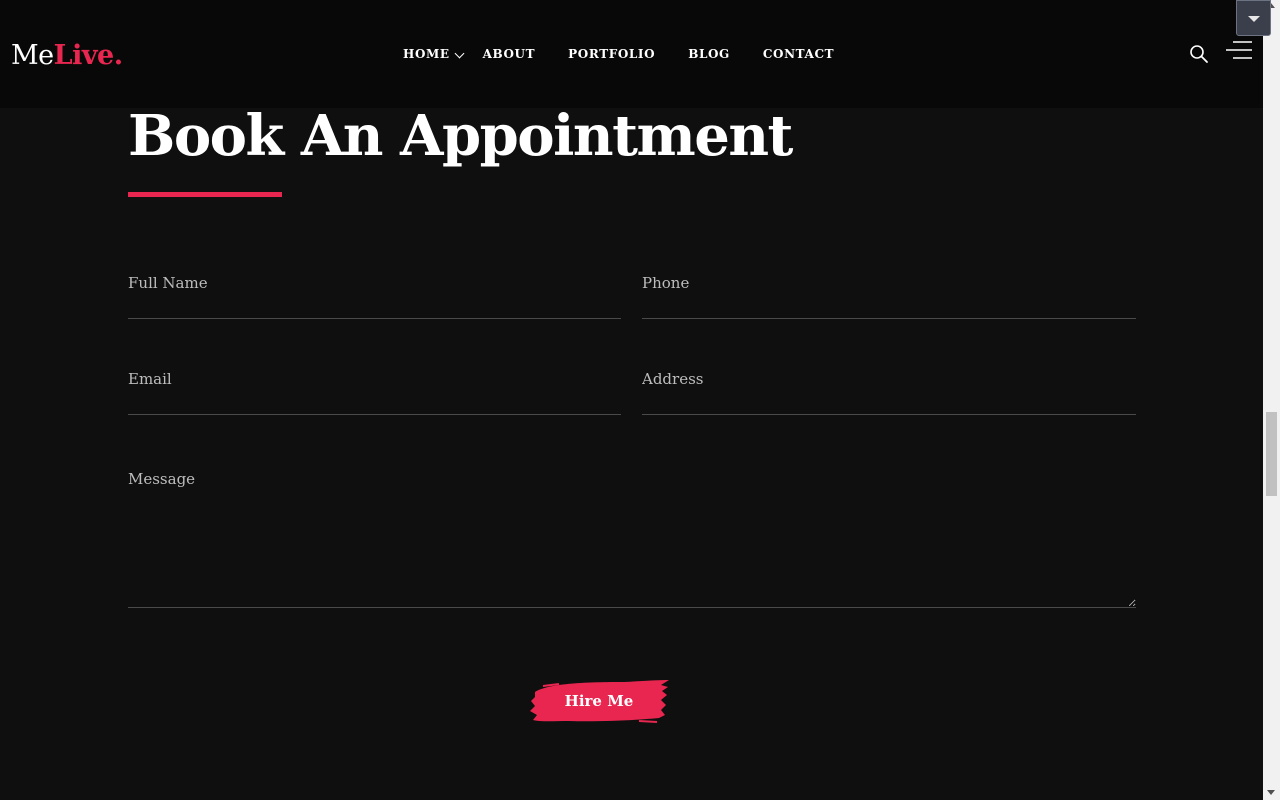 Image resolution: width=1280 pixels, height=800 pixels. I want to click on search-icon, so click(1199, 54).